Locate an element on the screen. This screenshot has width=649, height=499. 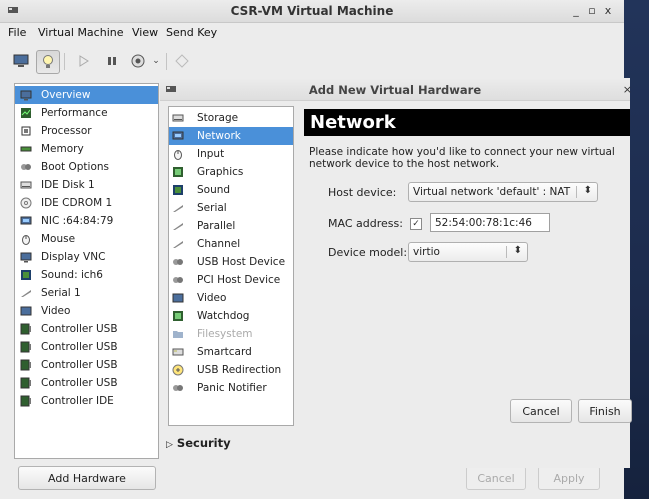
hw-item-serial: Serial is located at coordinates (231, 208).